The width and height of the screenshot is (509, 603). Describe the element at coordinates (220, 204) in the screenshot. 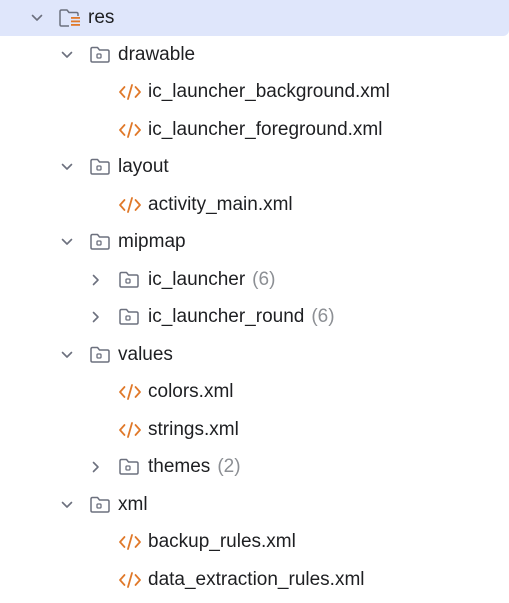

I see `tree-node-label: activity_main.xml` at that location.